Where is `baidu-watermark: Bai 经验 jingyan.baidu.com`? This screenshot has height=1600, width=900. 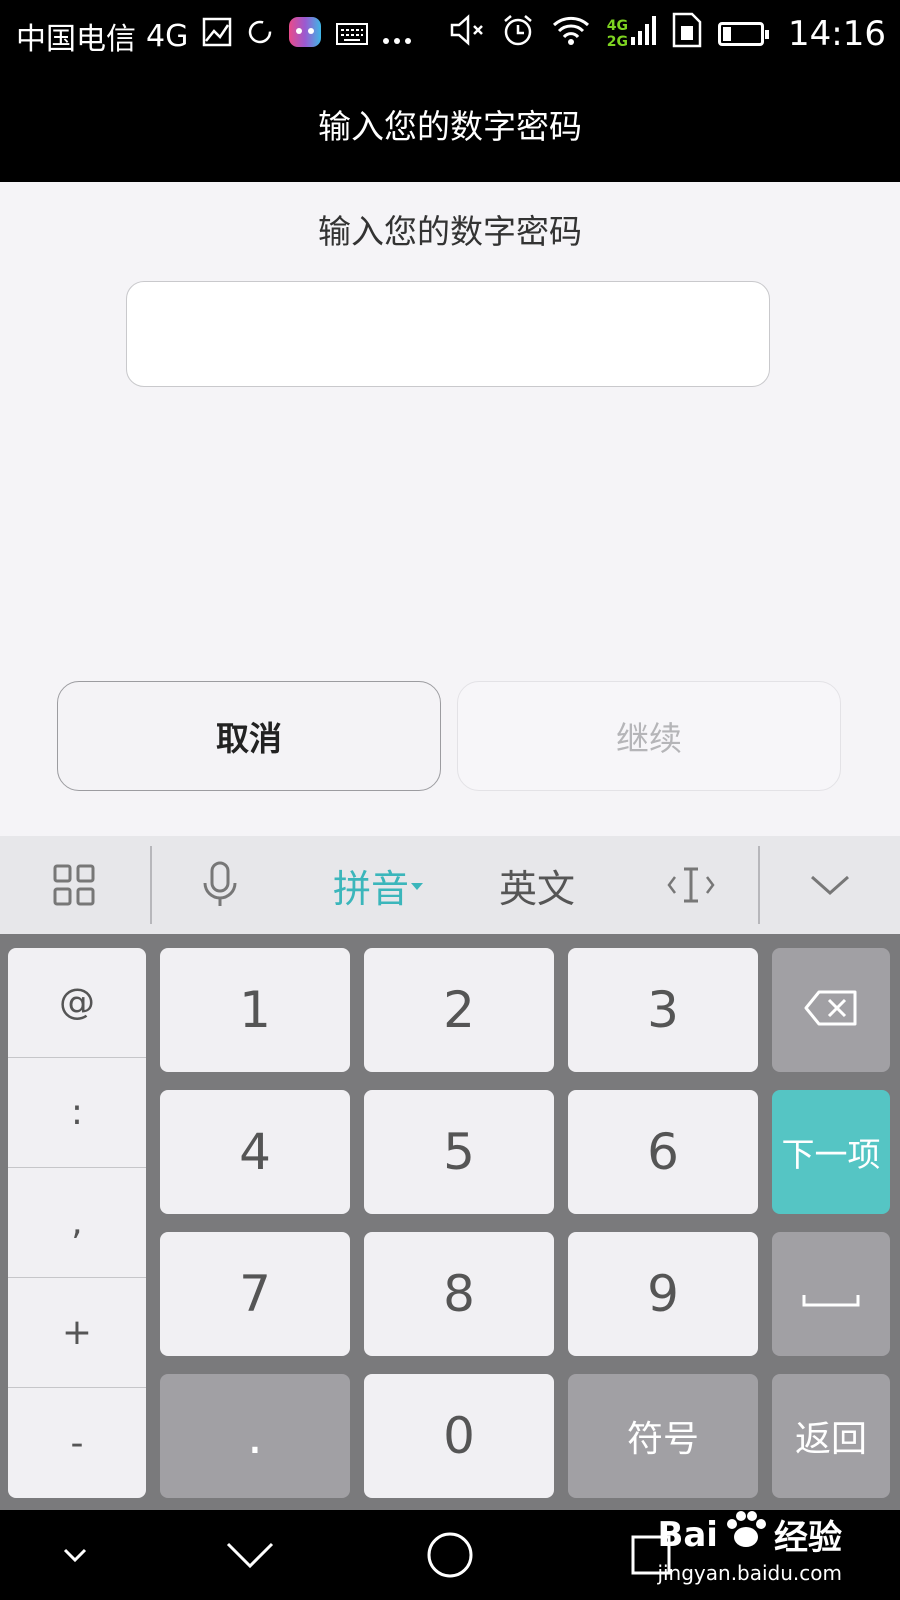 baidu-watermark: Bai 经验 jingyan.baidu.com is located at coordinates (749, 1547).